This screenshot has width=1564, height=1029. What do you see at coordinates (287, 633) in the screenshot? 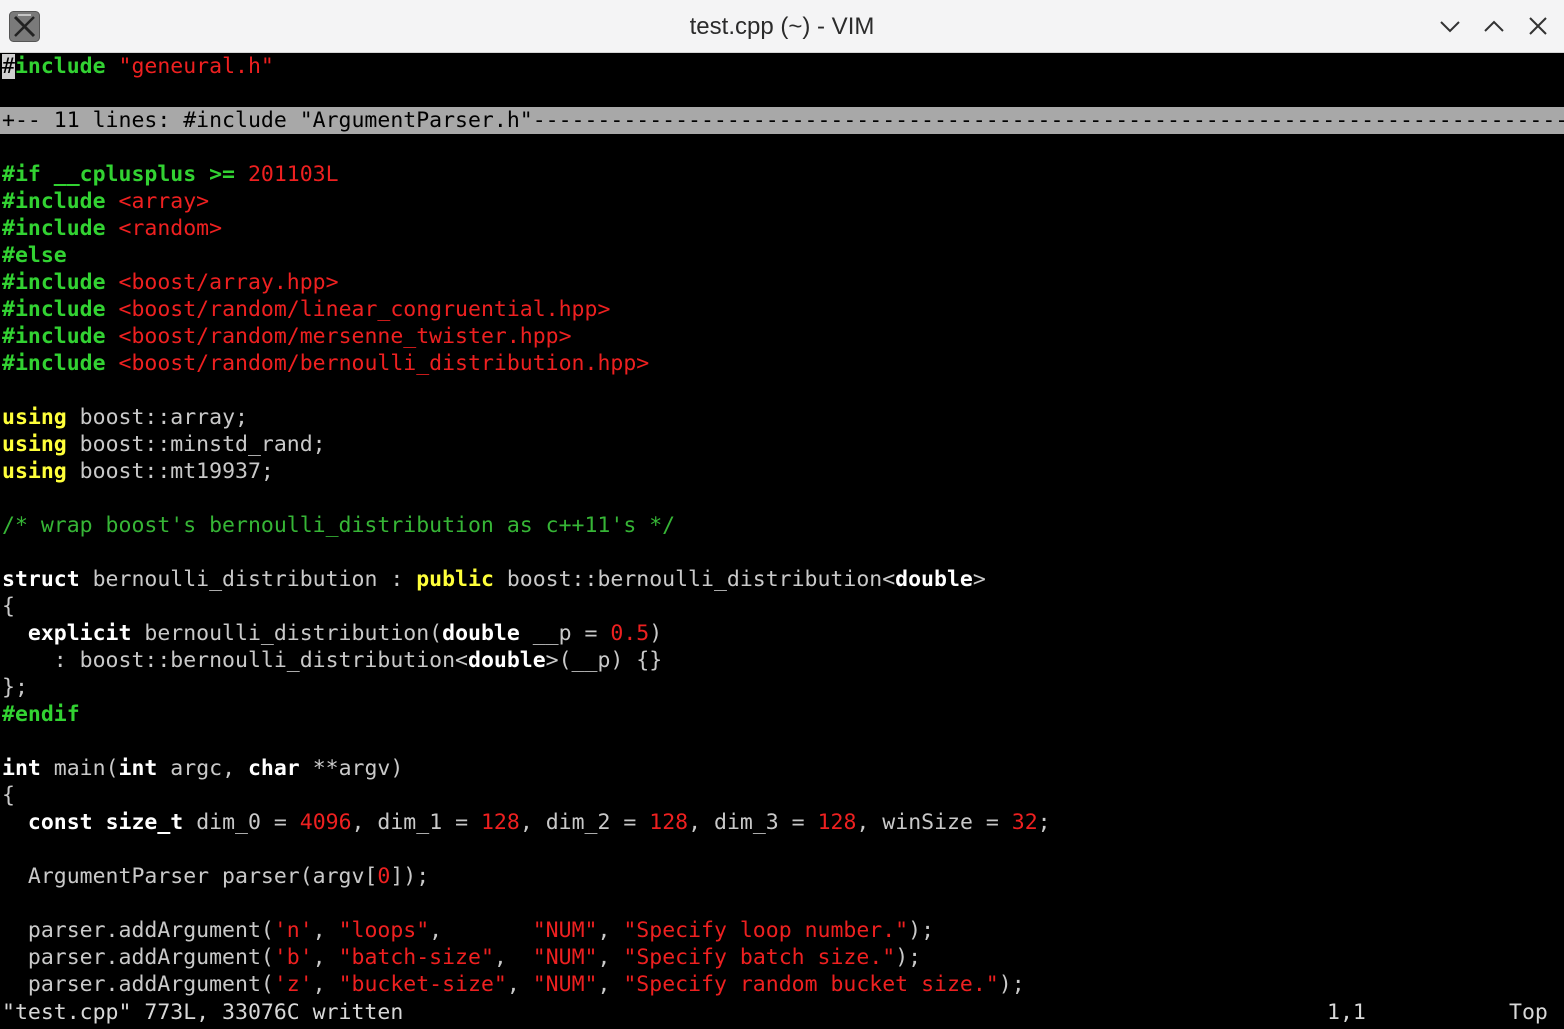
I see `code-token: bernoulli_distribution(` at bounding box center [287, 633].